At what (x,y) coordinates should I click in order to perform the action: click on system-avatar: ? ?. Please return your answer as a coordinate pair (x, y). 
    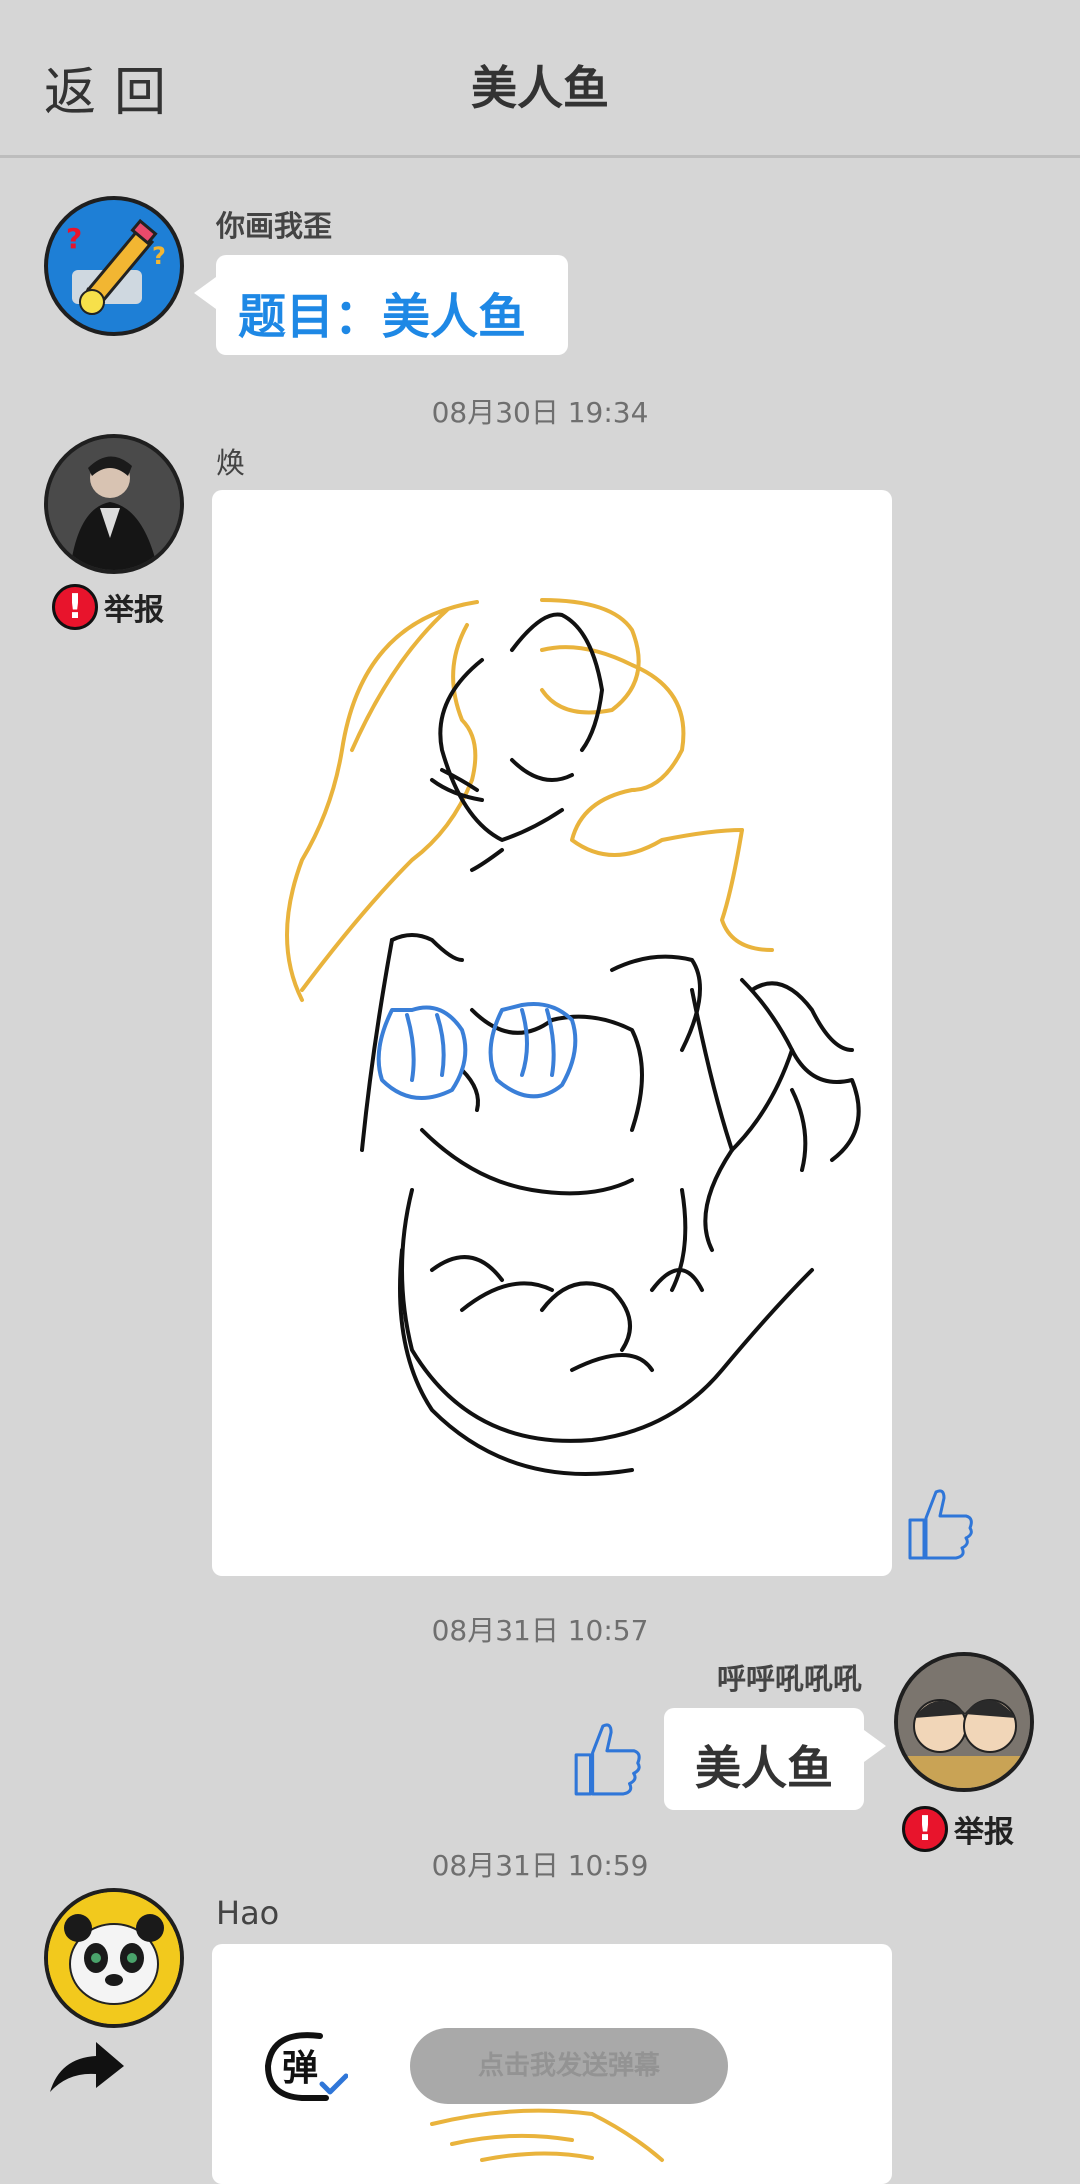
    Looking at the image, I should click on (114, 266).